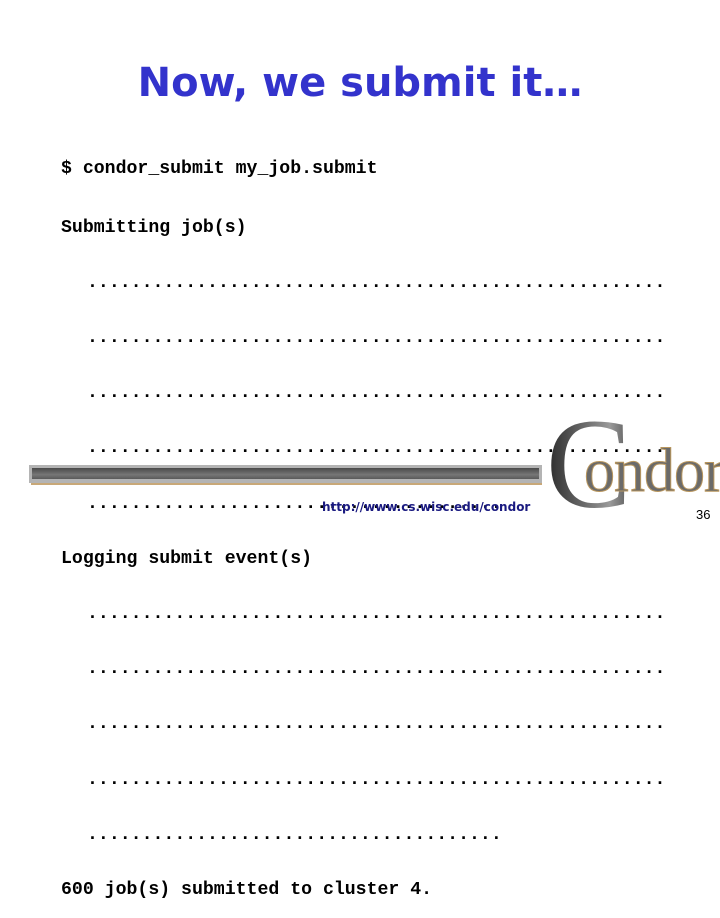  I want to click on footer-url-link: http://www.cs.wisc.edu/condor, so click(426, 507).